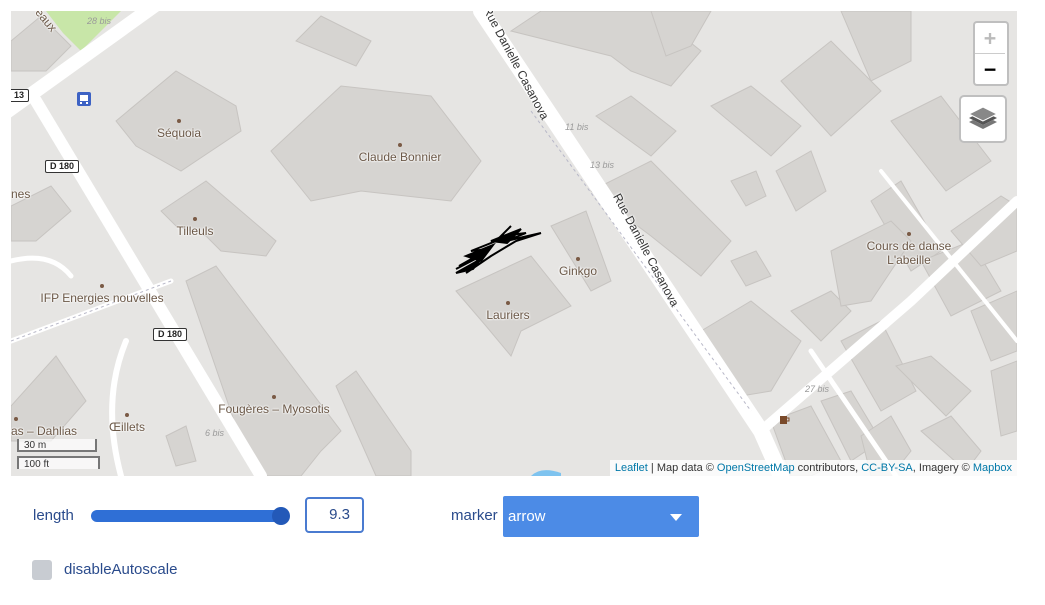  I want to click on chevron-down-icon, so click(676, 517).